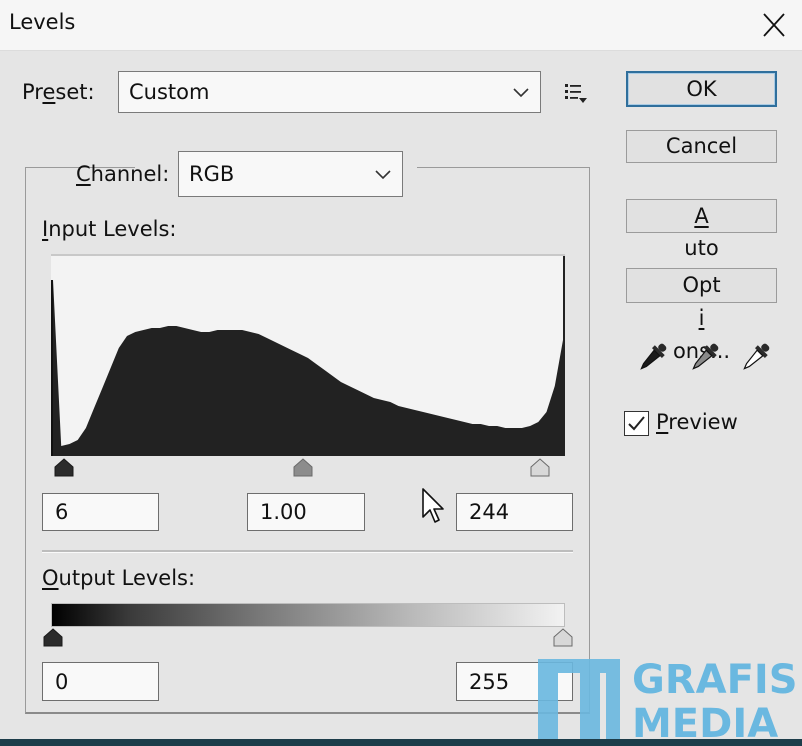 This screenshot has width=802, height=746. What do you see at coordinates (774, 24) in the screenshot?
I see `close-icon` at bounding box center [774, 24].